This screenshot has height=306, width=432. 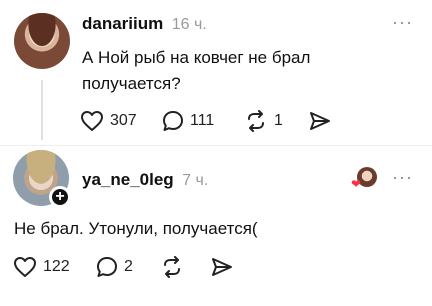 What do you see at coordinates (56, 266) in the screenshot?
I see `like-count: 122` at bounding box center [56, 266].